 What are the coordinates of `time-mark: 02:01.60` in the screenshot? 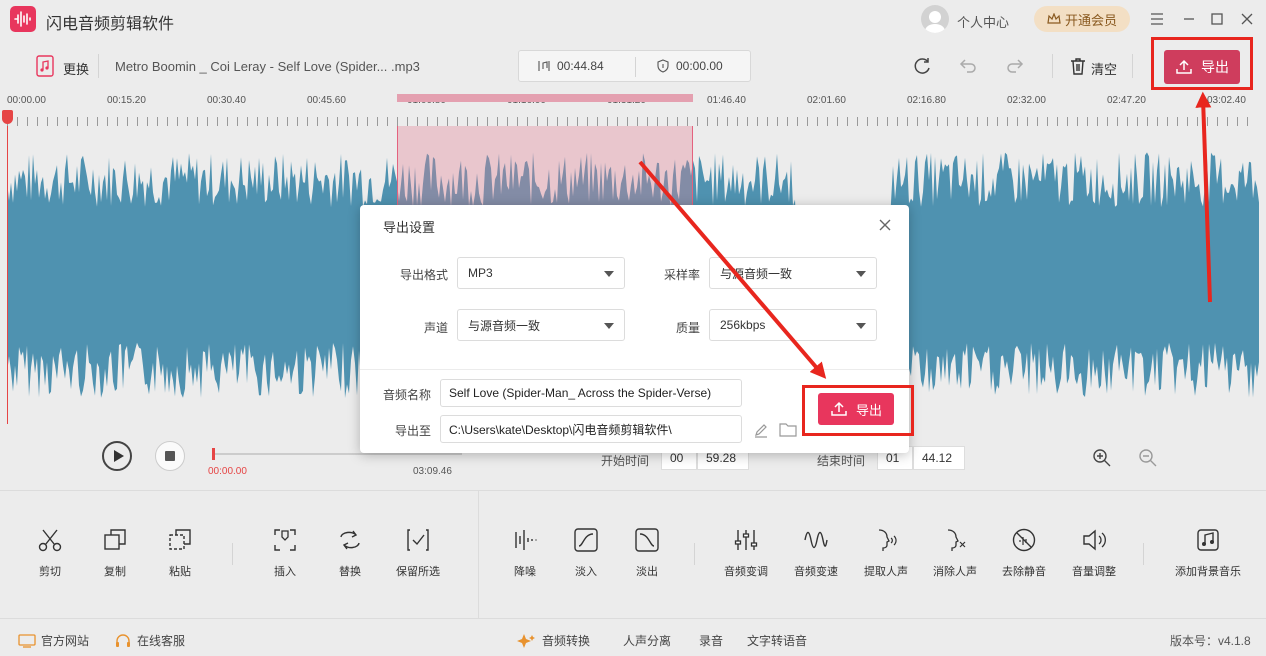 It's located at (826, 100).